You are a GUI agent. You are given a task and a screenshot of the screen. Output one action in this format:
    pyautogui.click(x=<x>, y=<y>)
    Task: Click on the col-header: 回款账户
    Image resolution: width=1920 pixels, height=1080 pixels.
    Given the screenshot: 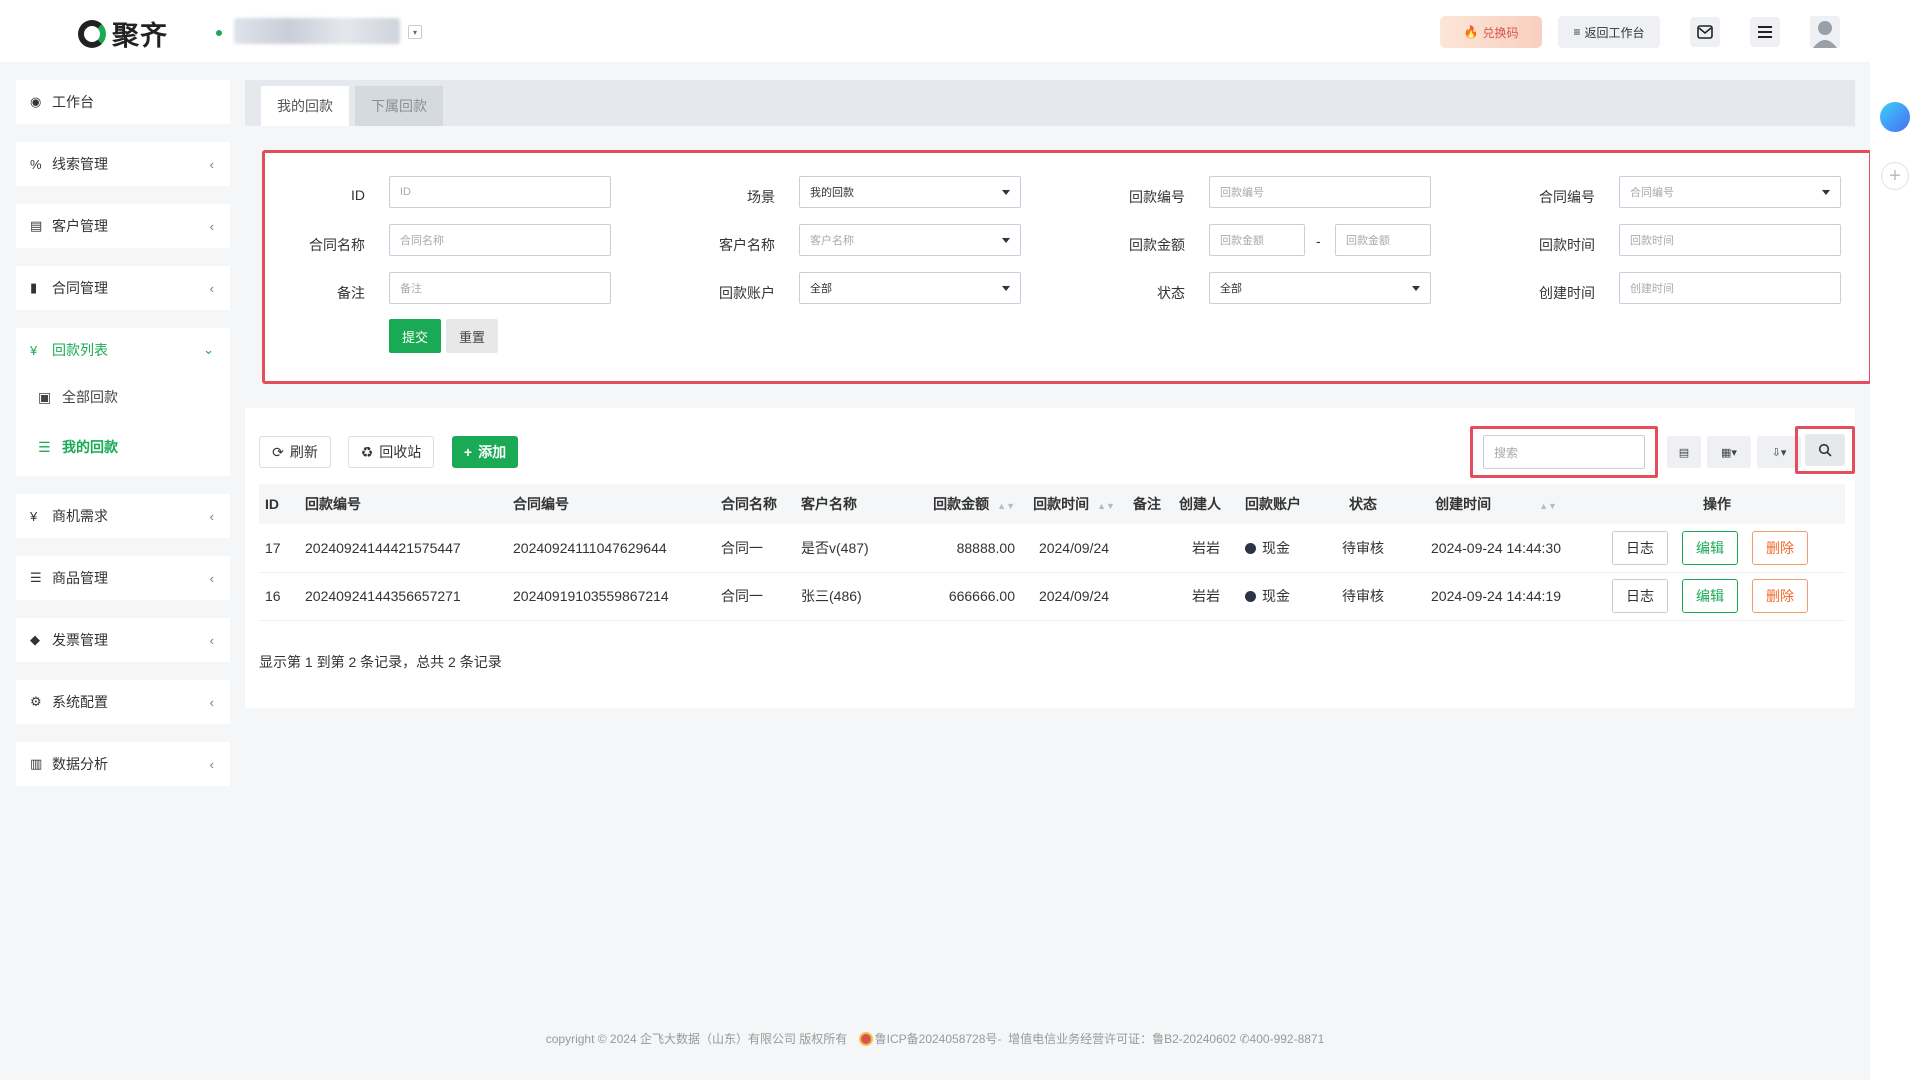 What is the action you would take?
    pyautogui.click(x=1281, y=504)
    